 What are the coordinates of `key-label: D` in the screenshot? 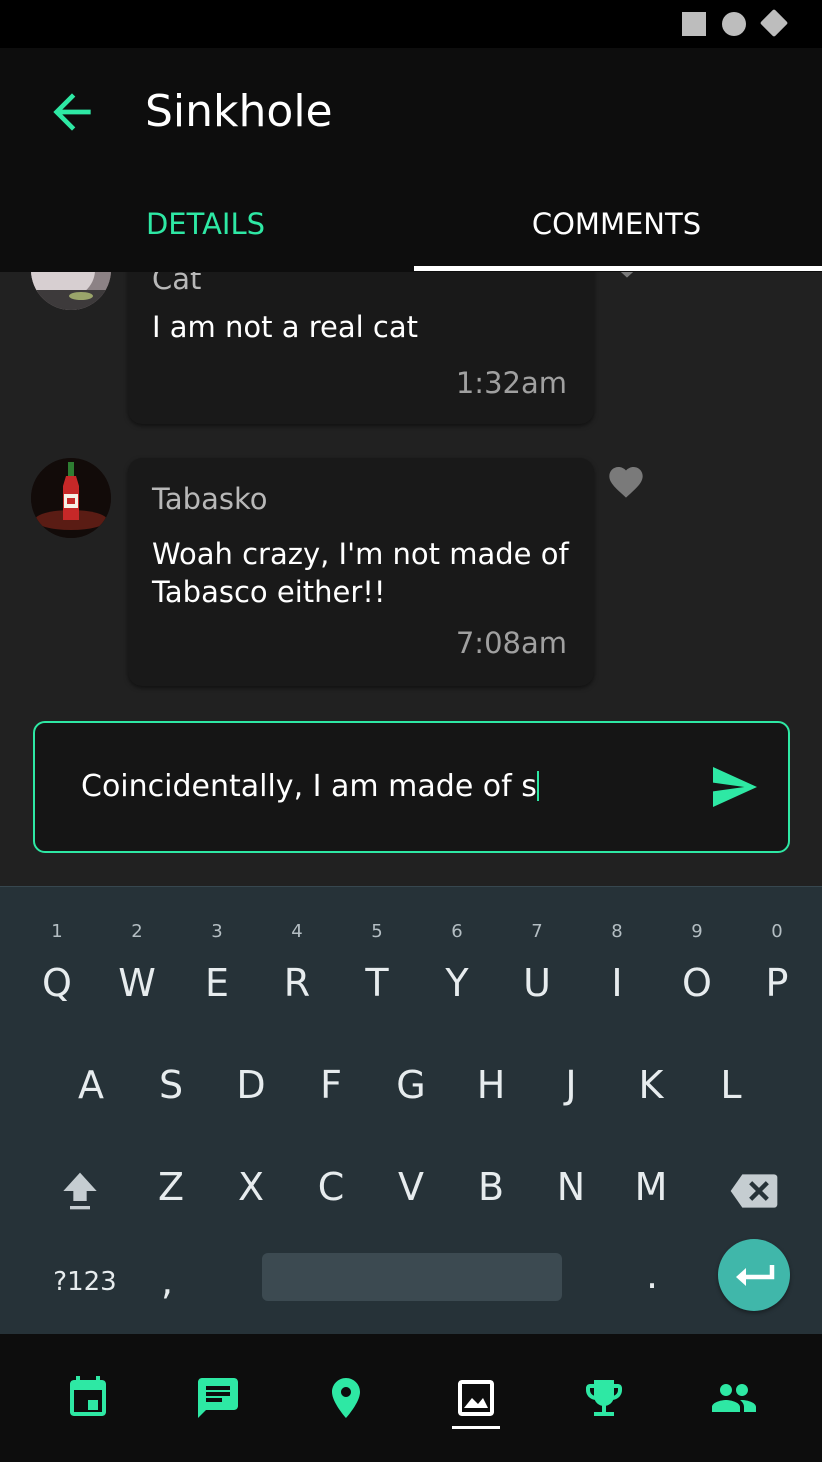 It's located at (251, 1085).